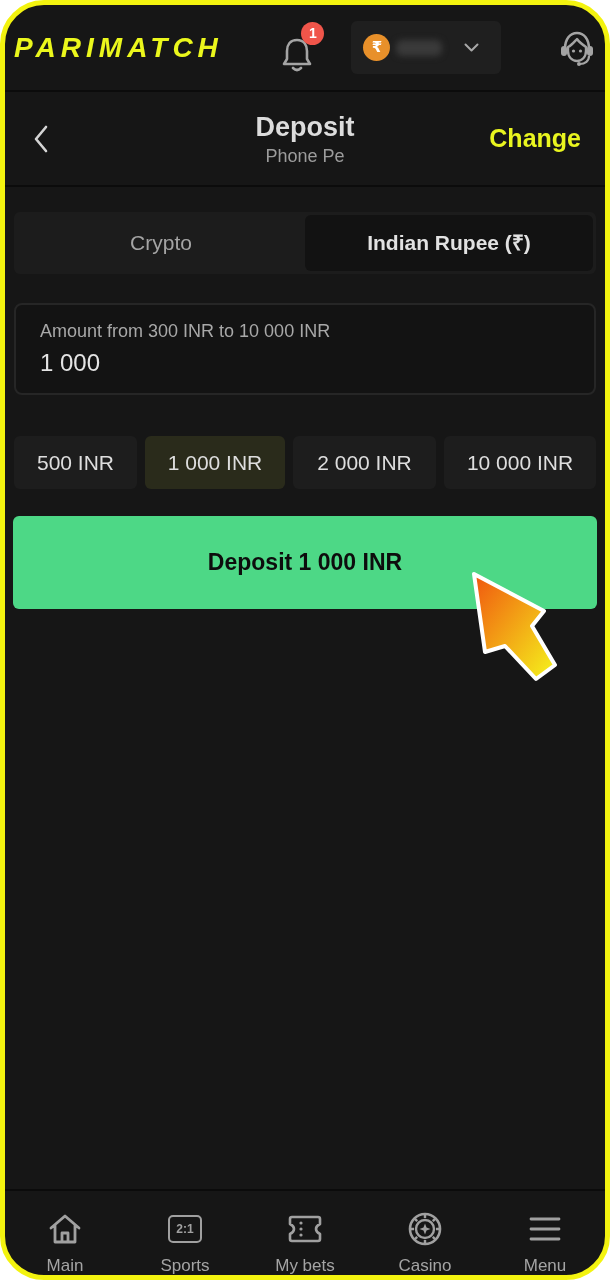  What do you see at coordinates (364, 462) in the screenshot?
I see `amount-chip: 2 000 INR` at bounding box center [364, 462].